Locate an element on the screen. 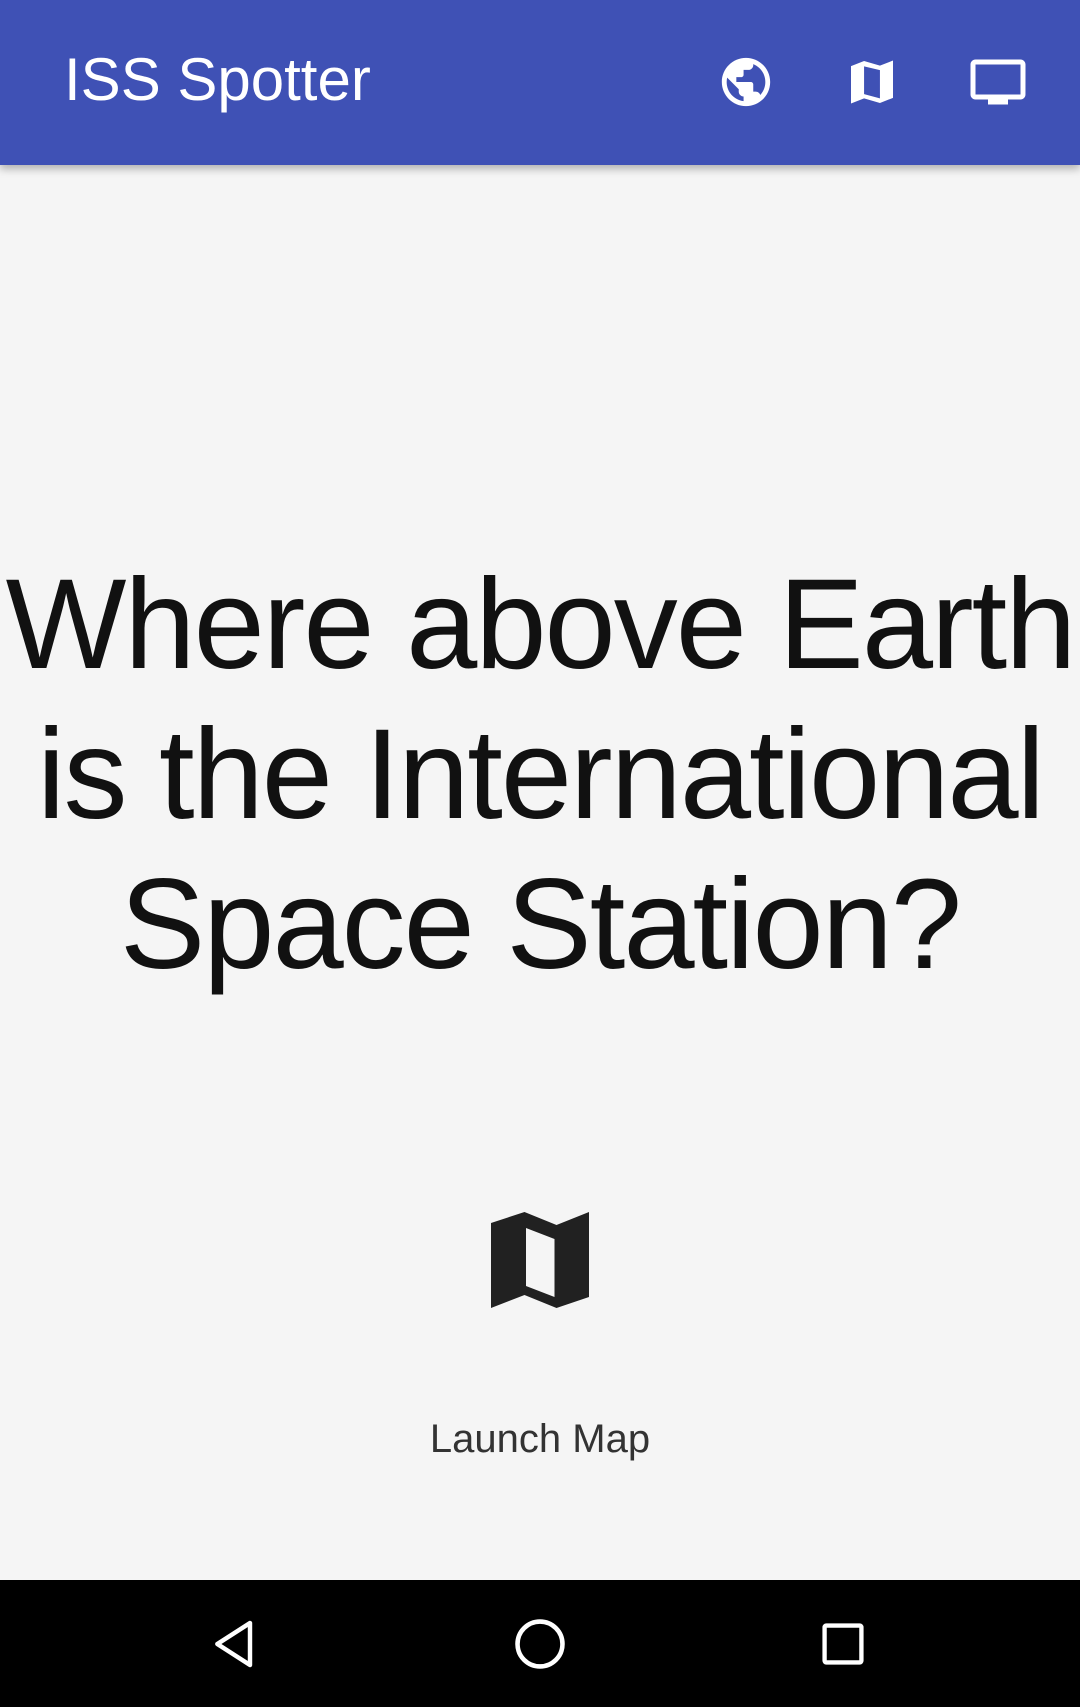 This screenshot has height=1707, width=1080. globe-icon is located at coordinates (746, 82).